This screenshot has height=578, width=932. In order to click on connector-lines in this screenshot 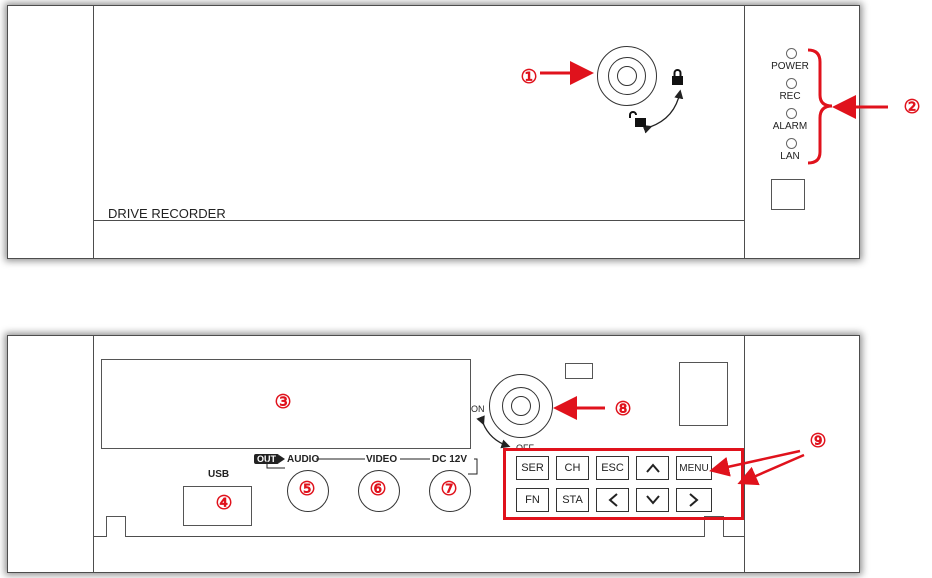, I will do `click(372, 466)`.